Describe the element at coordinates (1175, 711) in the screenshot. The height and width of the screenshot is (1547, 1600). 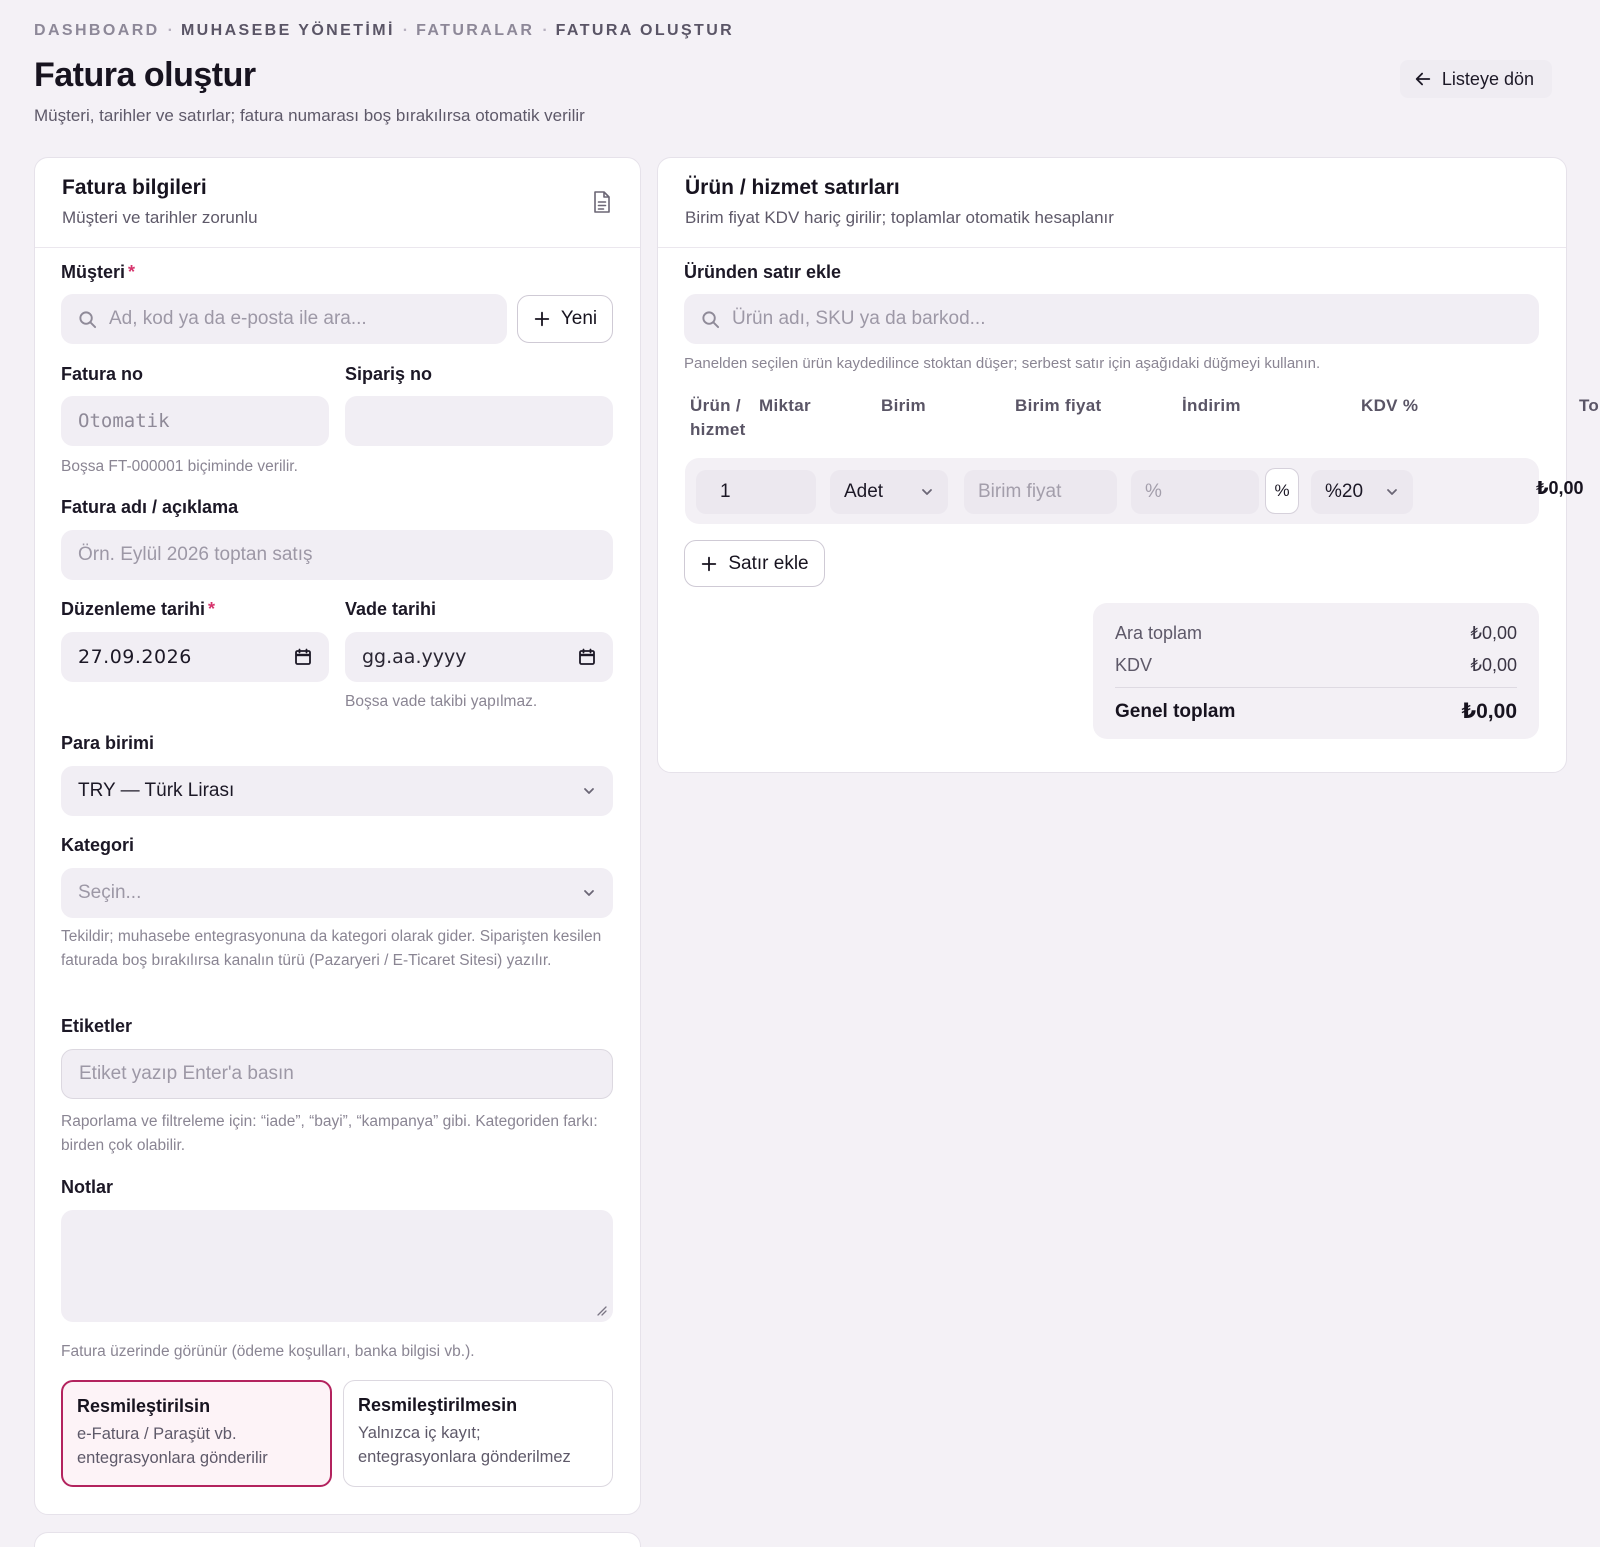
I see `grand-total-label: Genel toplam` at that location.